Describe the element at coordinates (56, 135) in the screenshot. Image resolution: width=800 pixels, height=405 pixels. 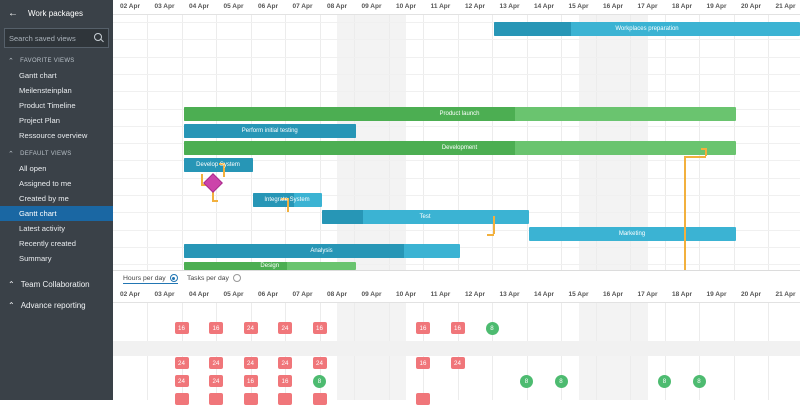
I see `sidebar-item-ressource-overview: Ressource overview` at that location.